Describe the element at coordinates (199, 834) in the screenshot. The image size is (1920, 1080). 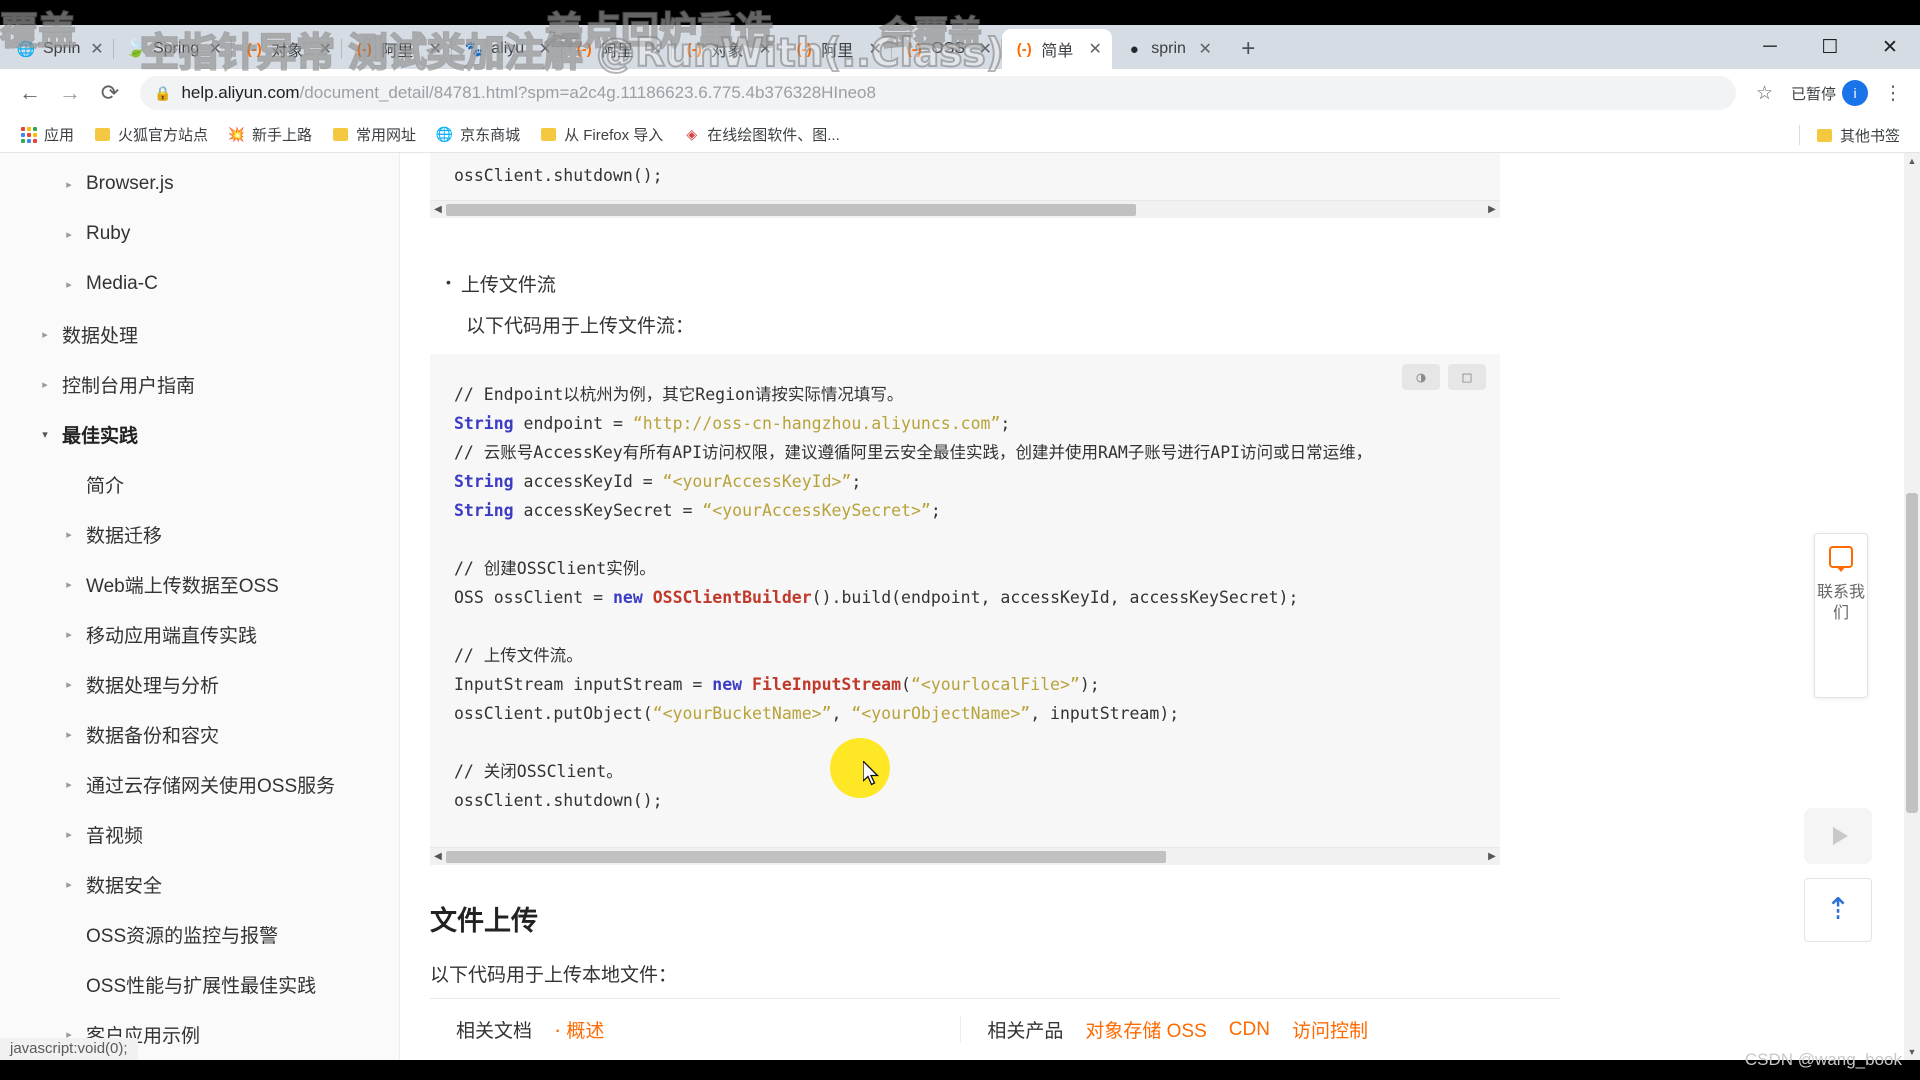
I see `sidebar-item-audio-video: ▸ 音视频` at that location.